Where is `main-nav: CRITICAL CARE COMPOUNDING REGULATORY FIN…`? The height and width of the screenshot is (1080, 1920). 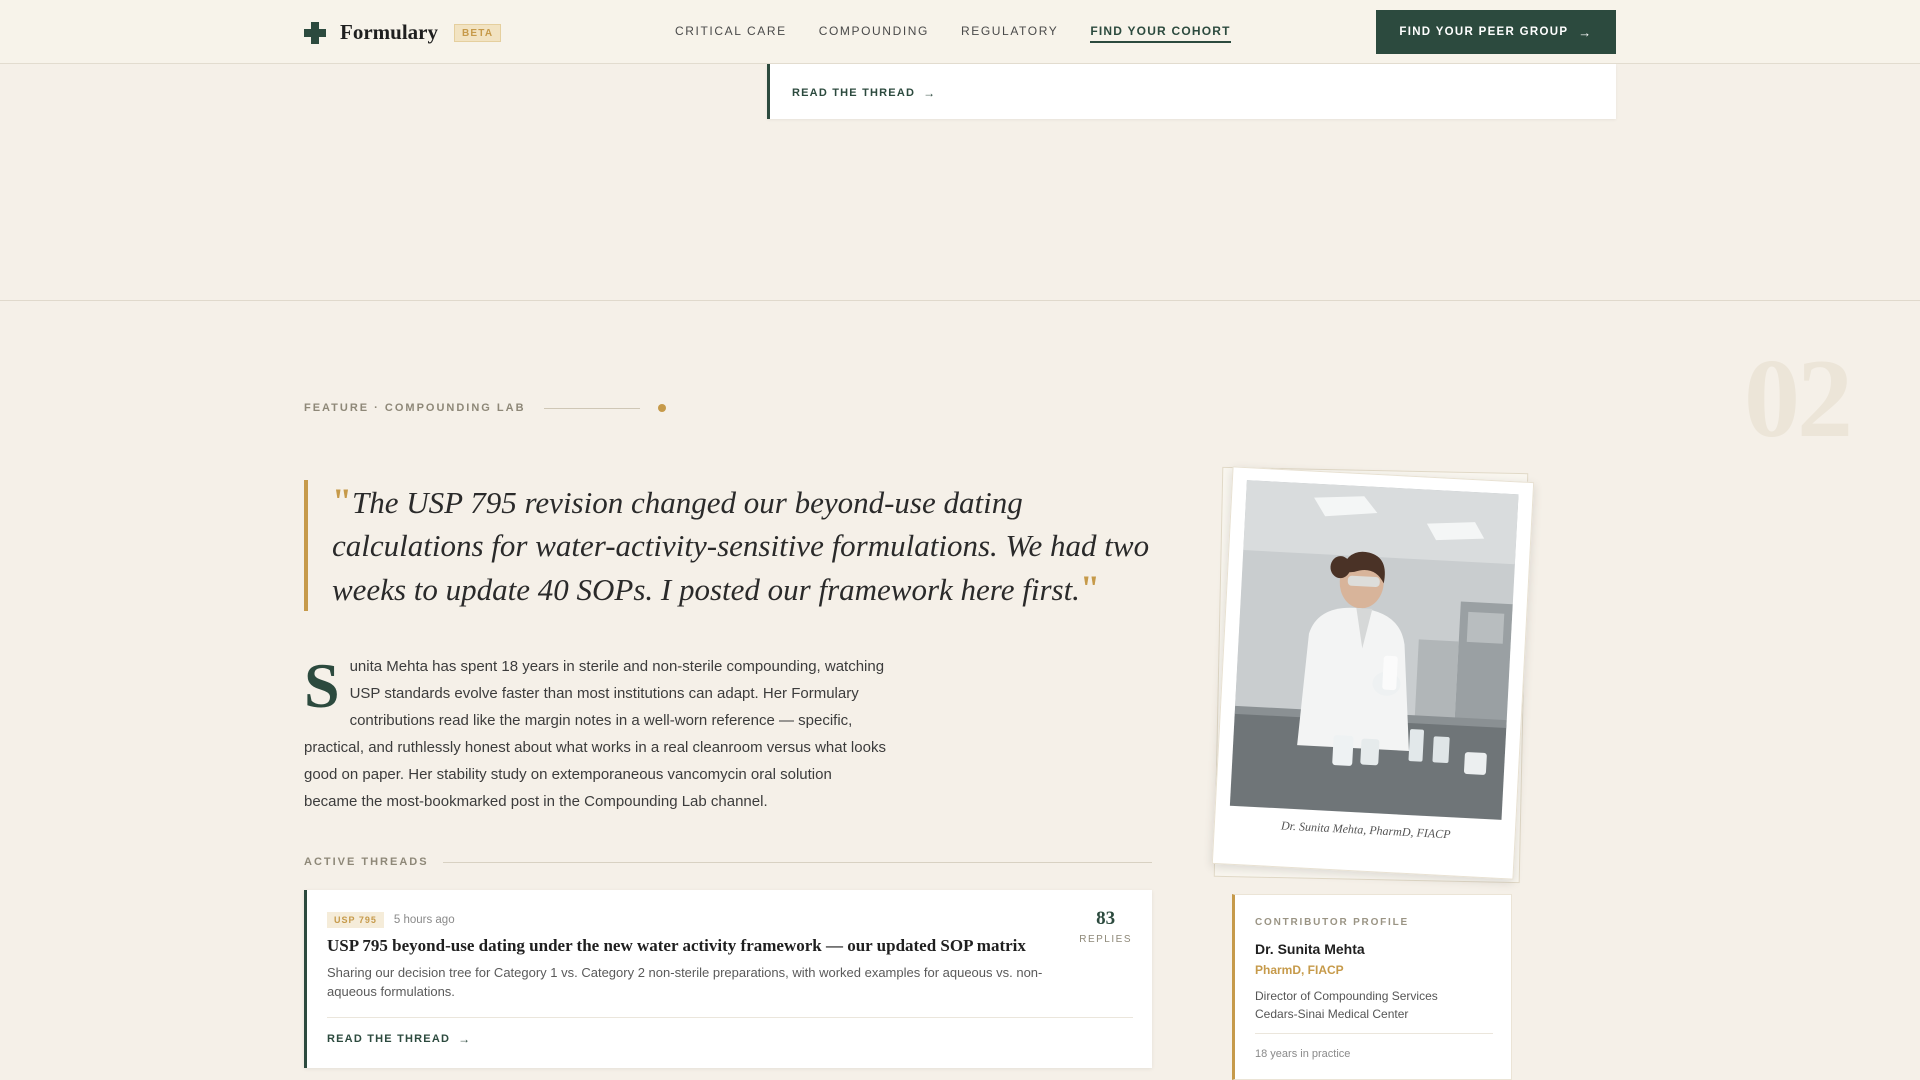 main-nav: CRITICAL CARE COMPOUNDING REGULATORY FIN… is located at coordinates (969, 33).